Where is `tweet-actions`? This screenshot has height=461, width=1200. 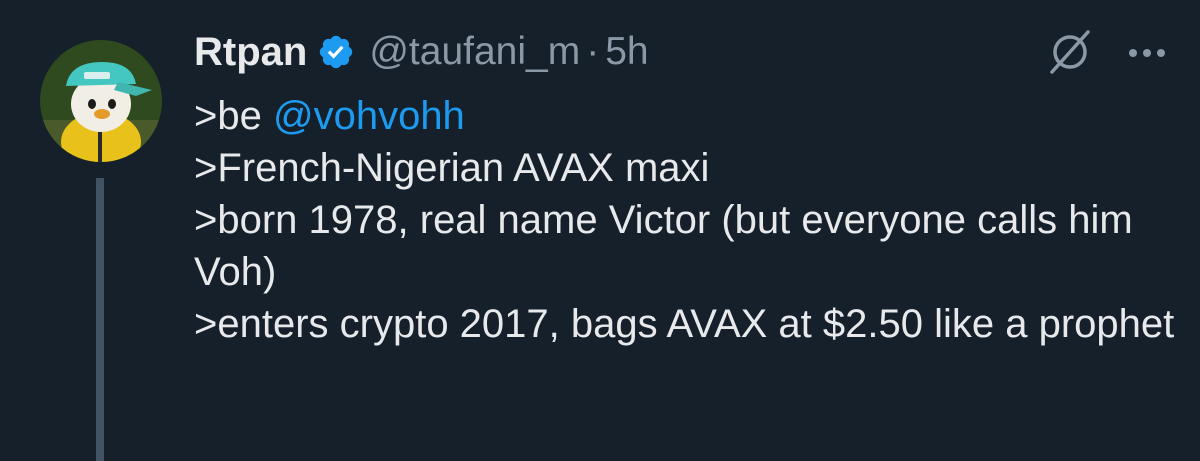
tweet-actions is located at coordinates (1100, 52).